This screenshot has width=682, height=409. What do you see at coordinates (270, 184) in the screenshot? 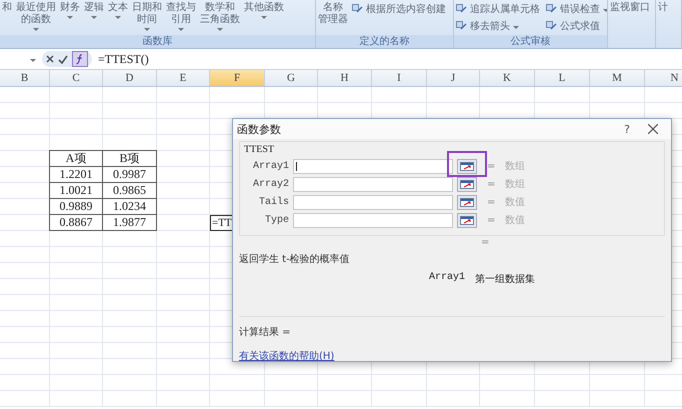
I see `argument-label: Array2` at bounding box center [270, 184].